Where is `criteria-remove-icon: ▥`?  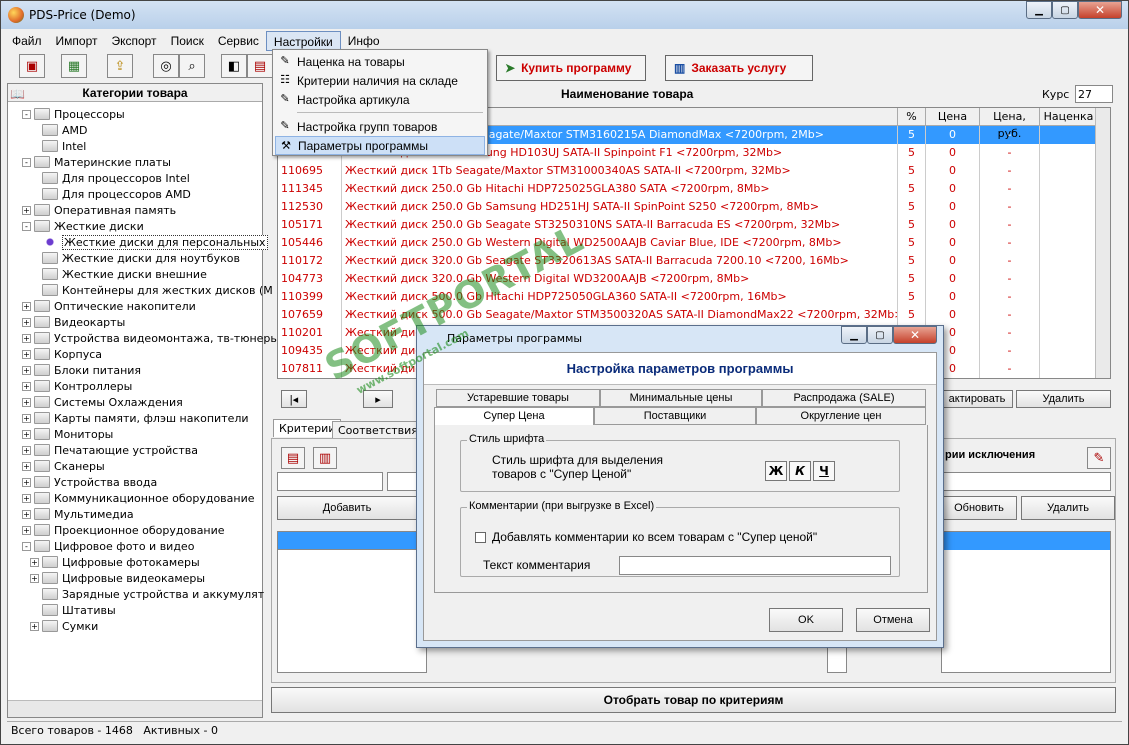
criteria-remove-icon: ▥ is located at coordinates (325, 458).